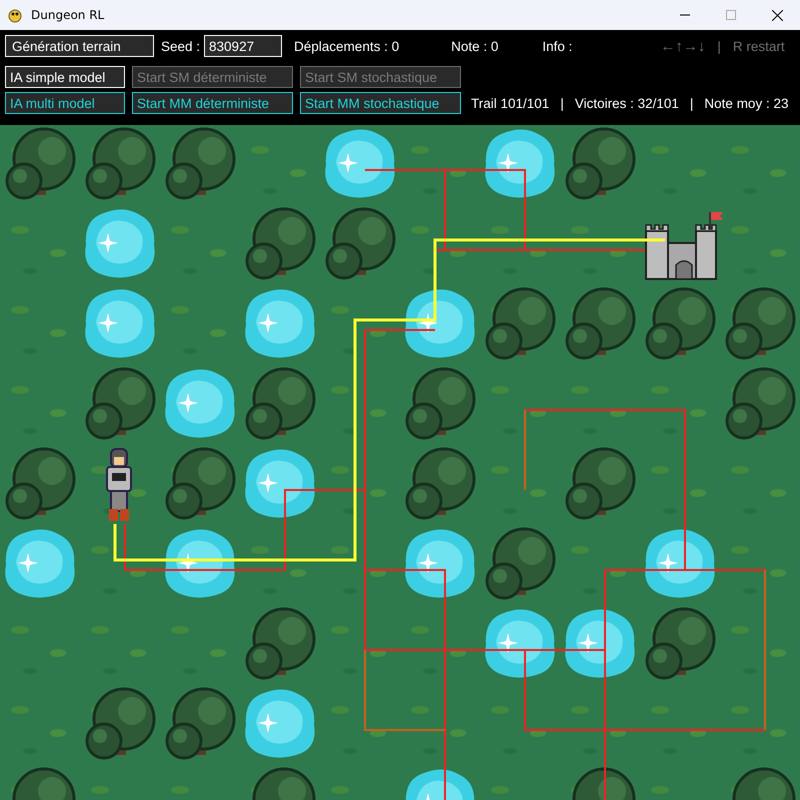  What do you see at coordinates (626, 103) in the screenshot?
I see `stat-label: Victoires : 32/101` at bounding box center [626, 103].